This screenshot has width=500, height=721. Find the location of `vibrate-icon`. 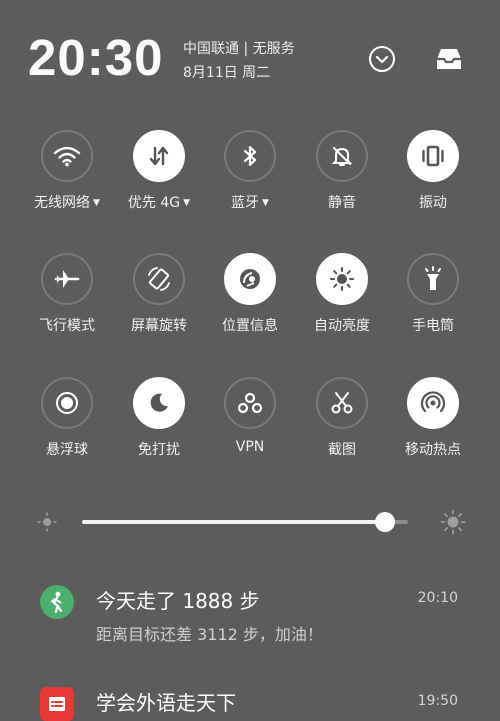

vibrate-icon is located at coordinates (433, 156).